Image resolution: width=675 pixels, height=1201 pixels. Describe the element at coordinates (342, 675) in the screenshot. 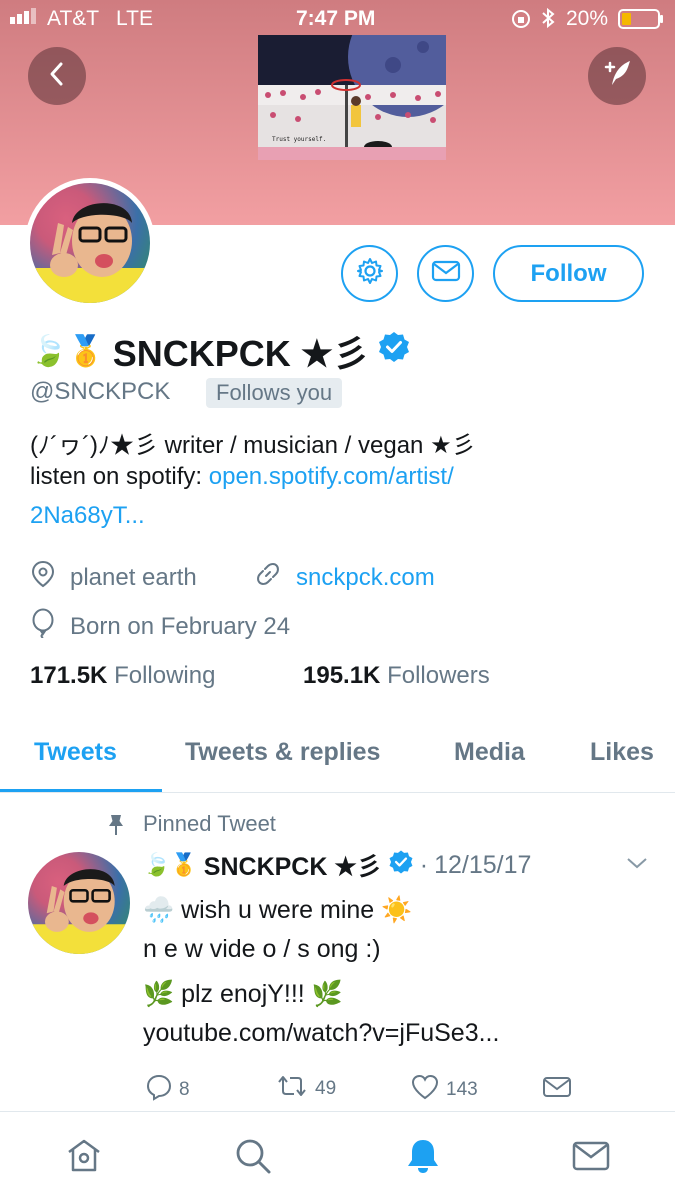

I see `followers-number: 195.1K` at that location.